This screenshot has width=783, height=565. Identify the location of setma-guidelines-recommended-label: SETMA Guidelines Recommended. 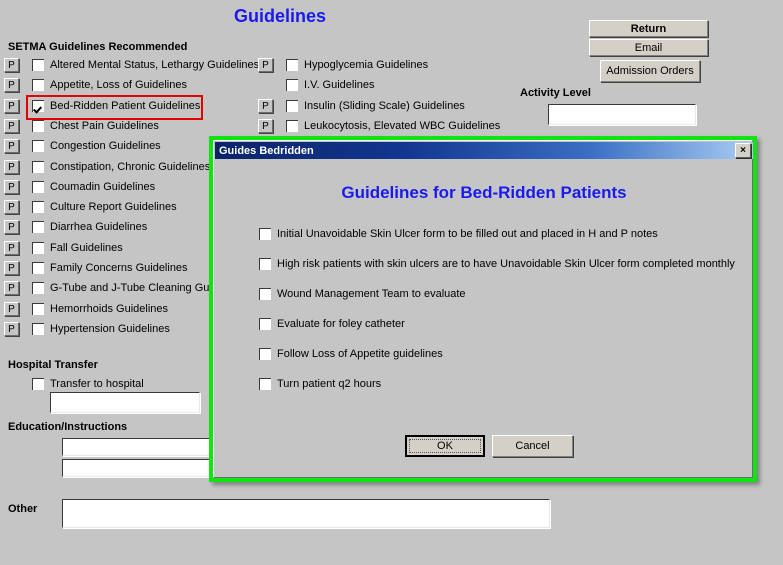
(98, 47).